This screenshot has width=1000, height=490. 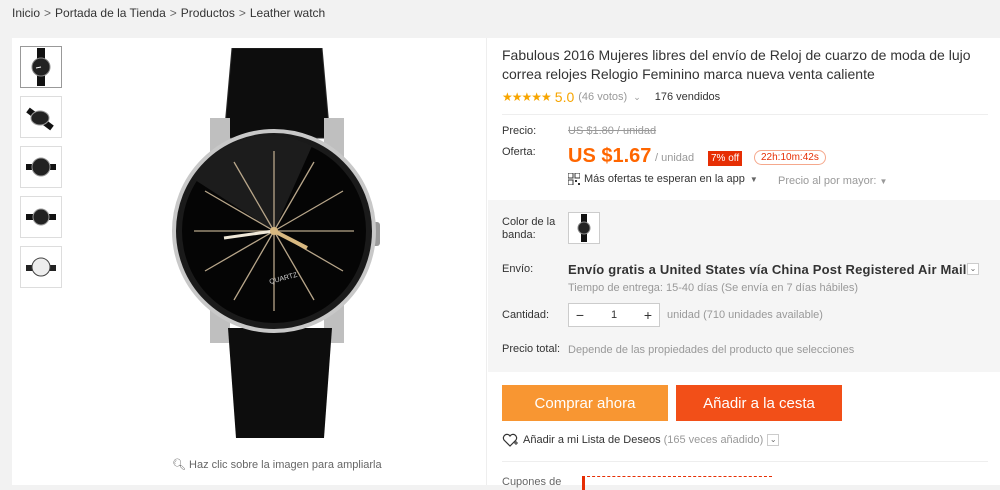 I want to click on quantity-label: Cantidad:, so click(x=526, y=315).